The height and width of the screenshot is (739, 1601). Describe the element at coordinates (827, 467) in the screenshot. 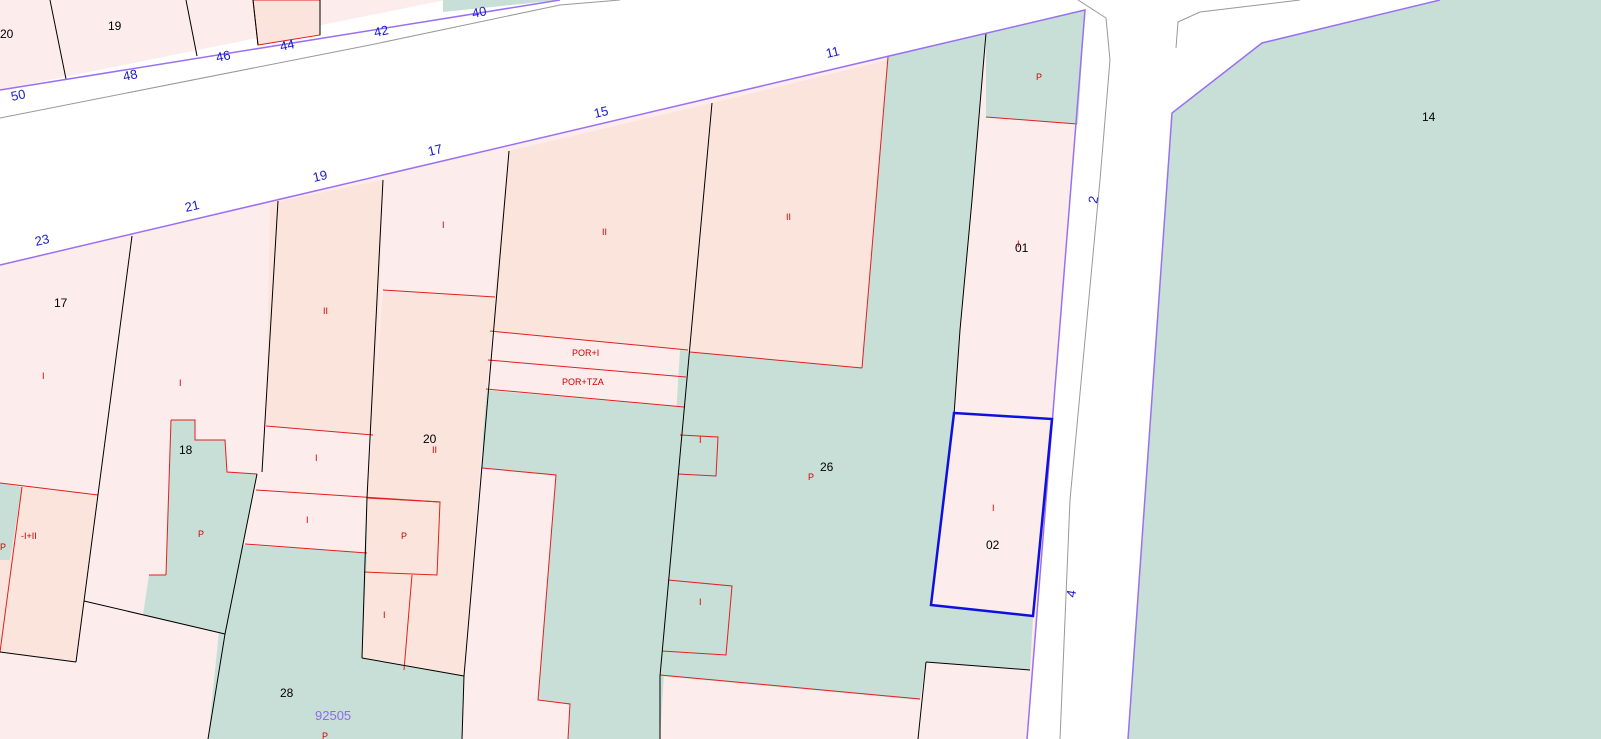

I see `plot-number: 26` at that location.